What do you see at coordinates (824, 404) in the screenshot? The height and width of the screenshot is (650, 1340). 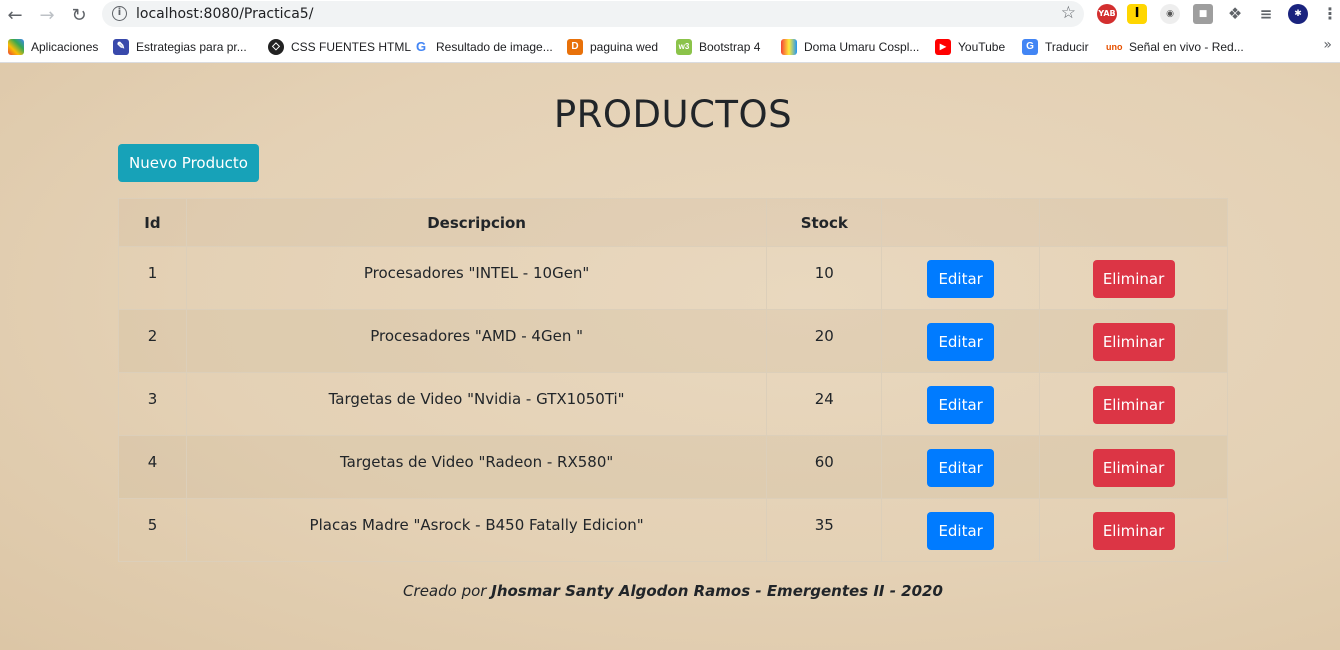 I see `cell-stock: 24` at bounding box center [824, 404].